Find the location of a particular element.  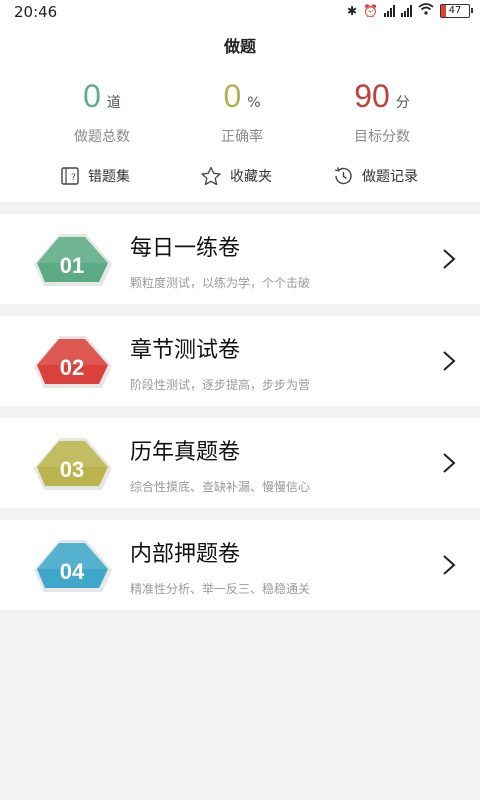

stat-label: 目标分数 is located at coordinates (382, 137).